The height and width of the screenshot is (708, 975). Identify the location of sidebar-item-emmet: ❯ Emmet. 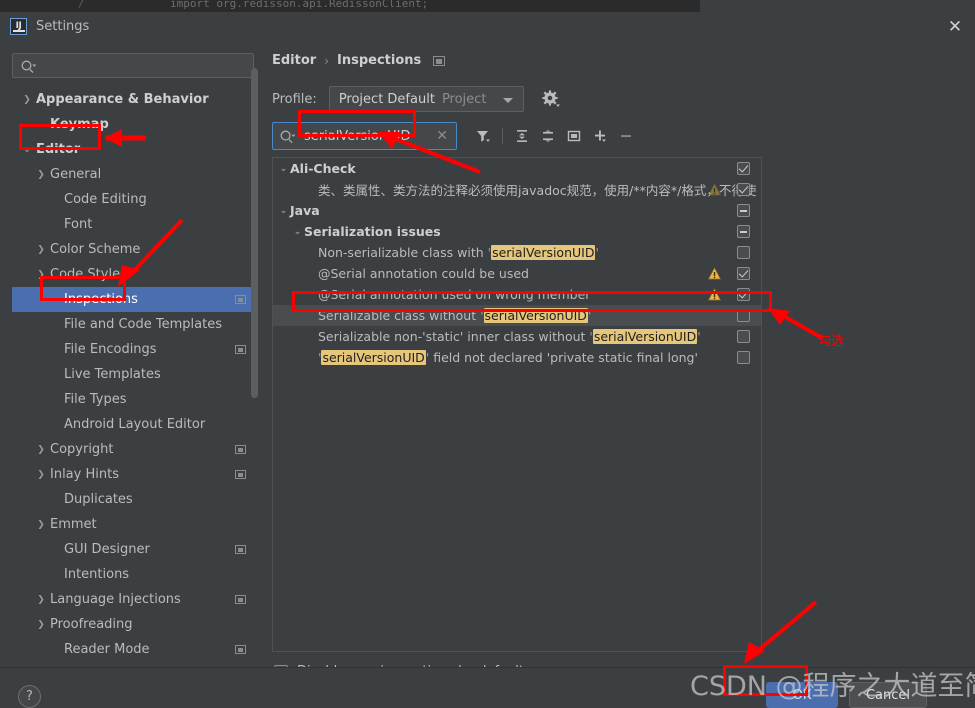
(135, 524).